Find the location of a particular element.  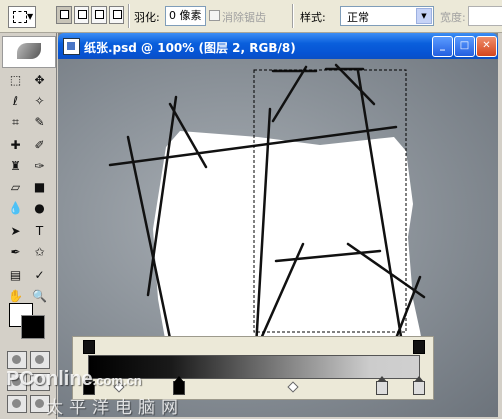

blur-tool-icon: 💧 is located at coordinates (15, 208).